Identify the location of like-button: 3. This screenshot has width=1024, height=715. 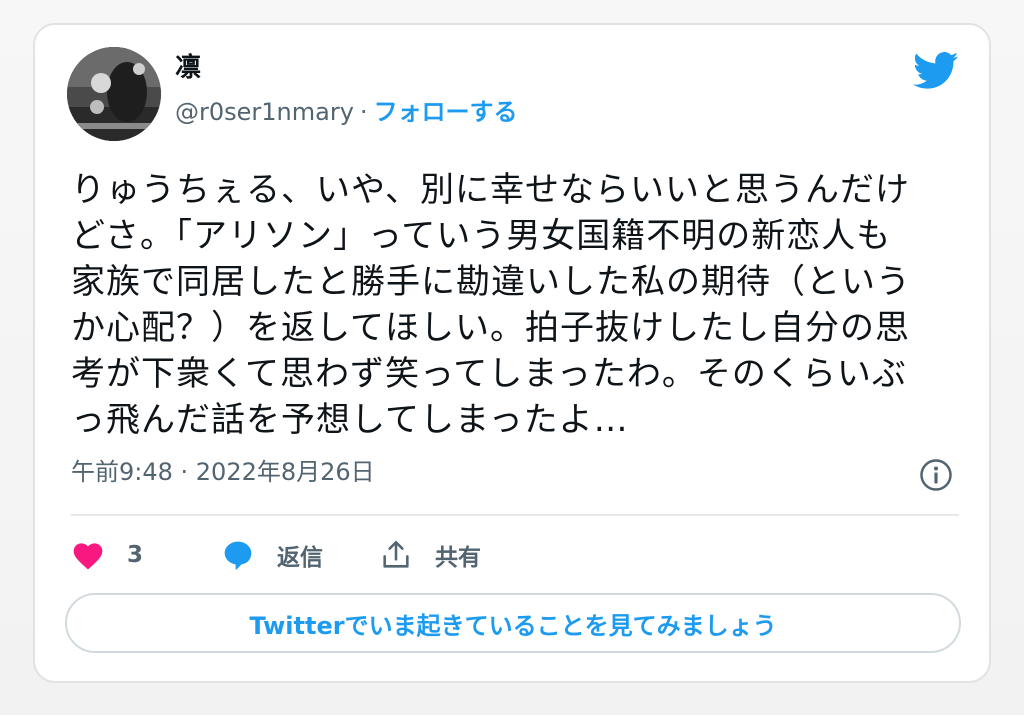
(146, 555).